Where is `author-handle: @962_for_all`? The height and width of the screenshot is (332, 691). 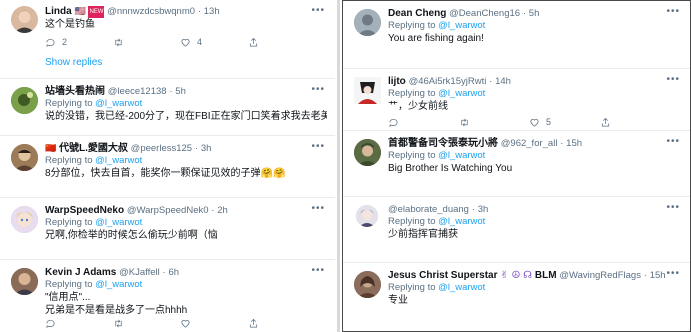 author-handle: @962_for_all is located at coordinates (529, 143).